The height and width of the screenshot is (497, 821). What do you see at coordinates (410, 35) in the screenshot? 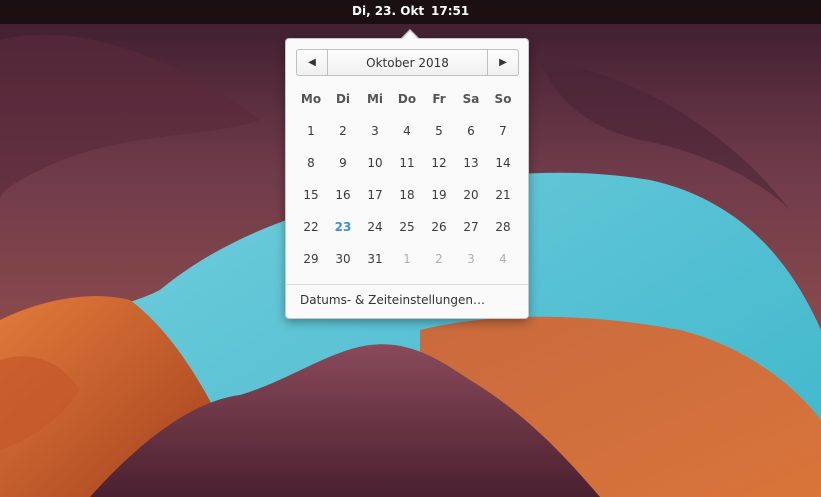
I see `popover-arrow` at bounding box center [410, 35].